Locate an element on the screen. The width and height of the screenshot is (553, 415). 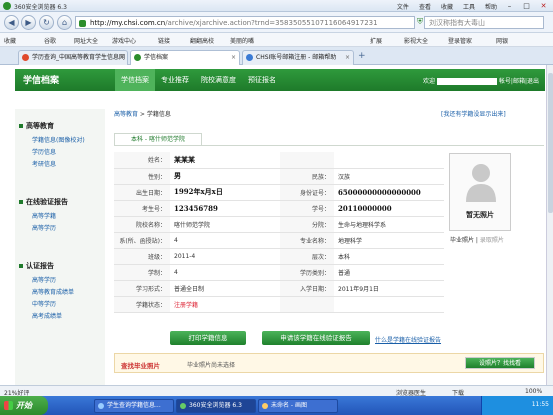
name-value: 某某某 is located at coordinates (225, 160).